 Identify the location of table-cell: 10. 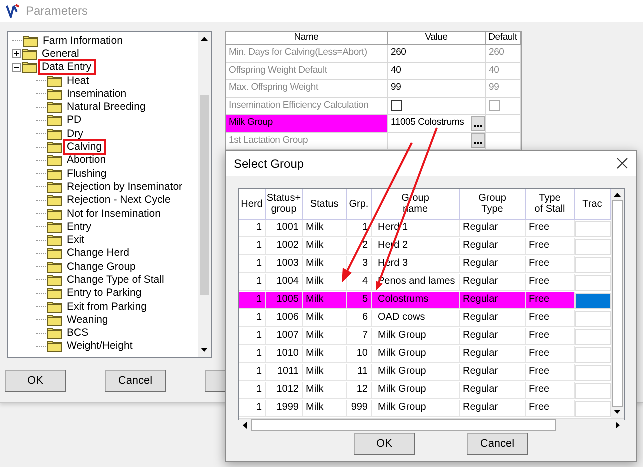
(359, 354).